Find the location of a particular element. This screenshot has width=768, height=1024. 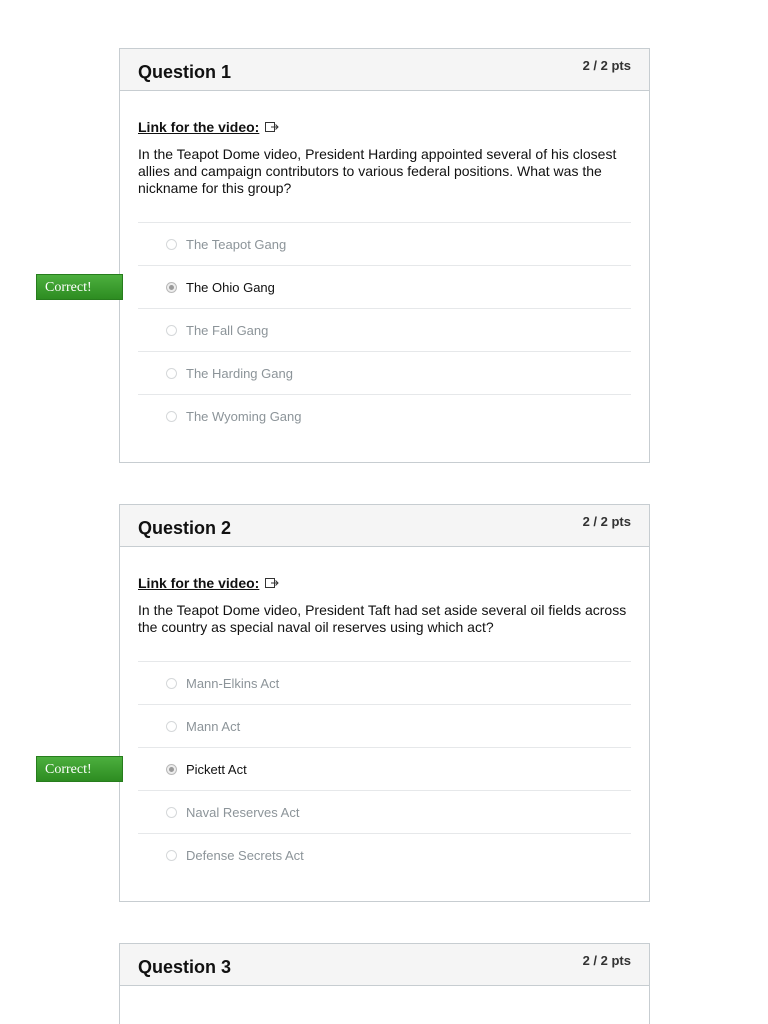

answer-label: The Harding Gang is located at coordinates (239, 373).